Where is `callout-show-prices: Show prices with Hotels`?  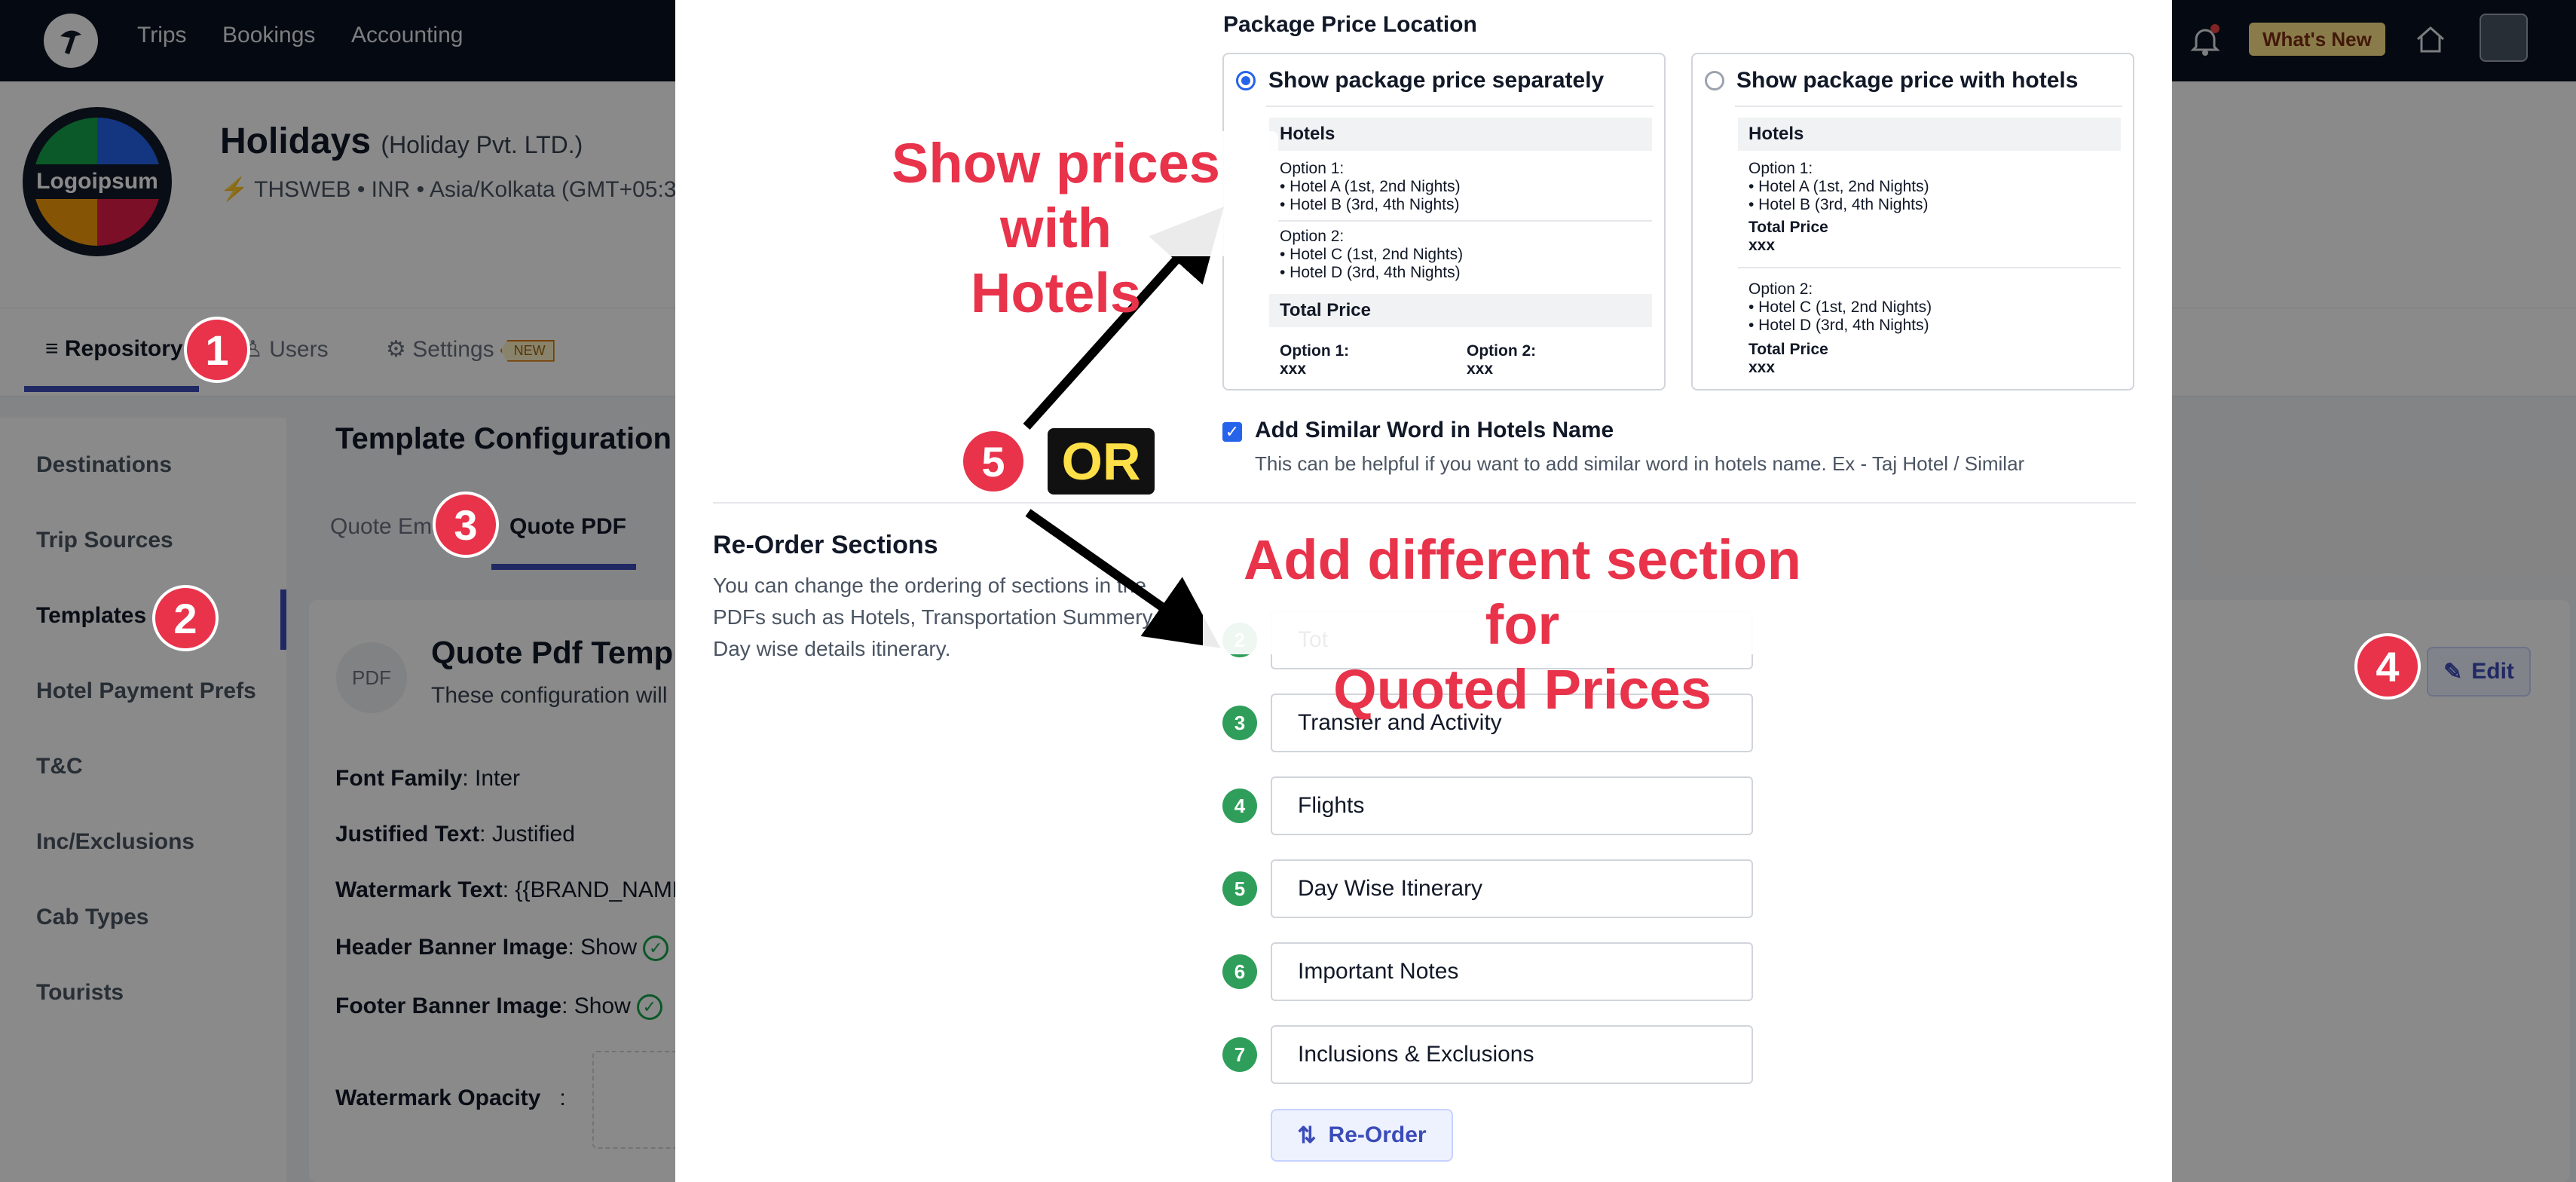 callout-show-prices: Show prices with Hotels is located at coordinates (1056, 227).